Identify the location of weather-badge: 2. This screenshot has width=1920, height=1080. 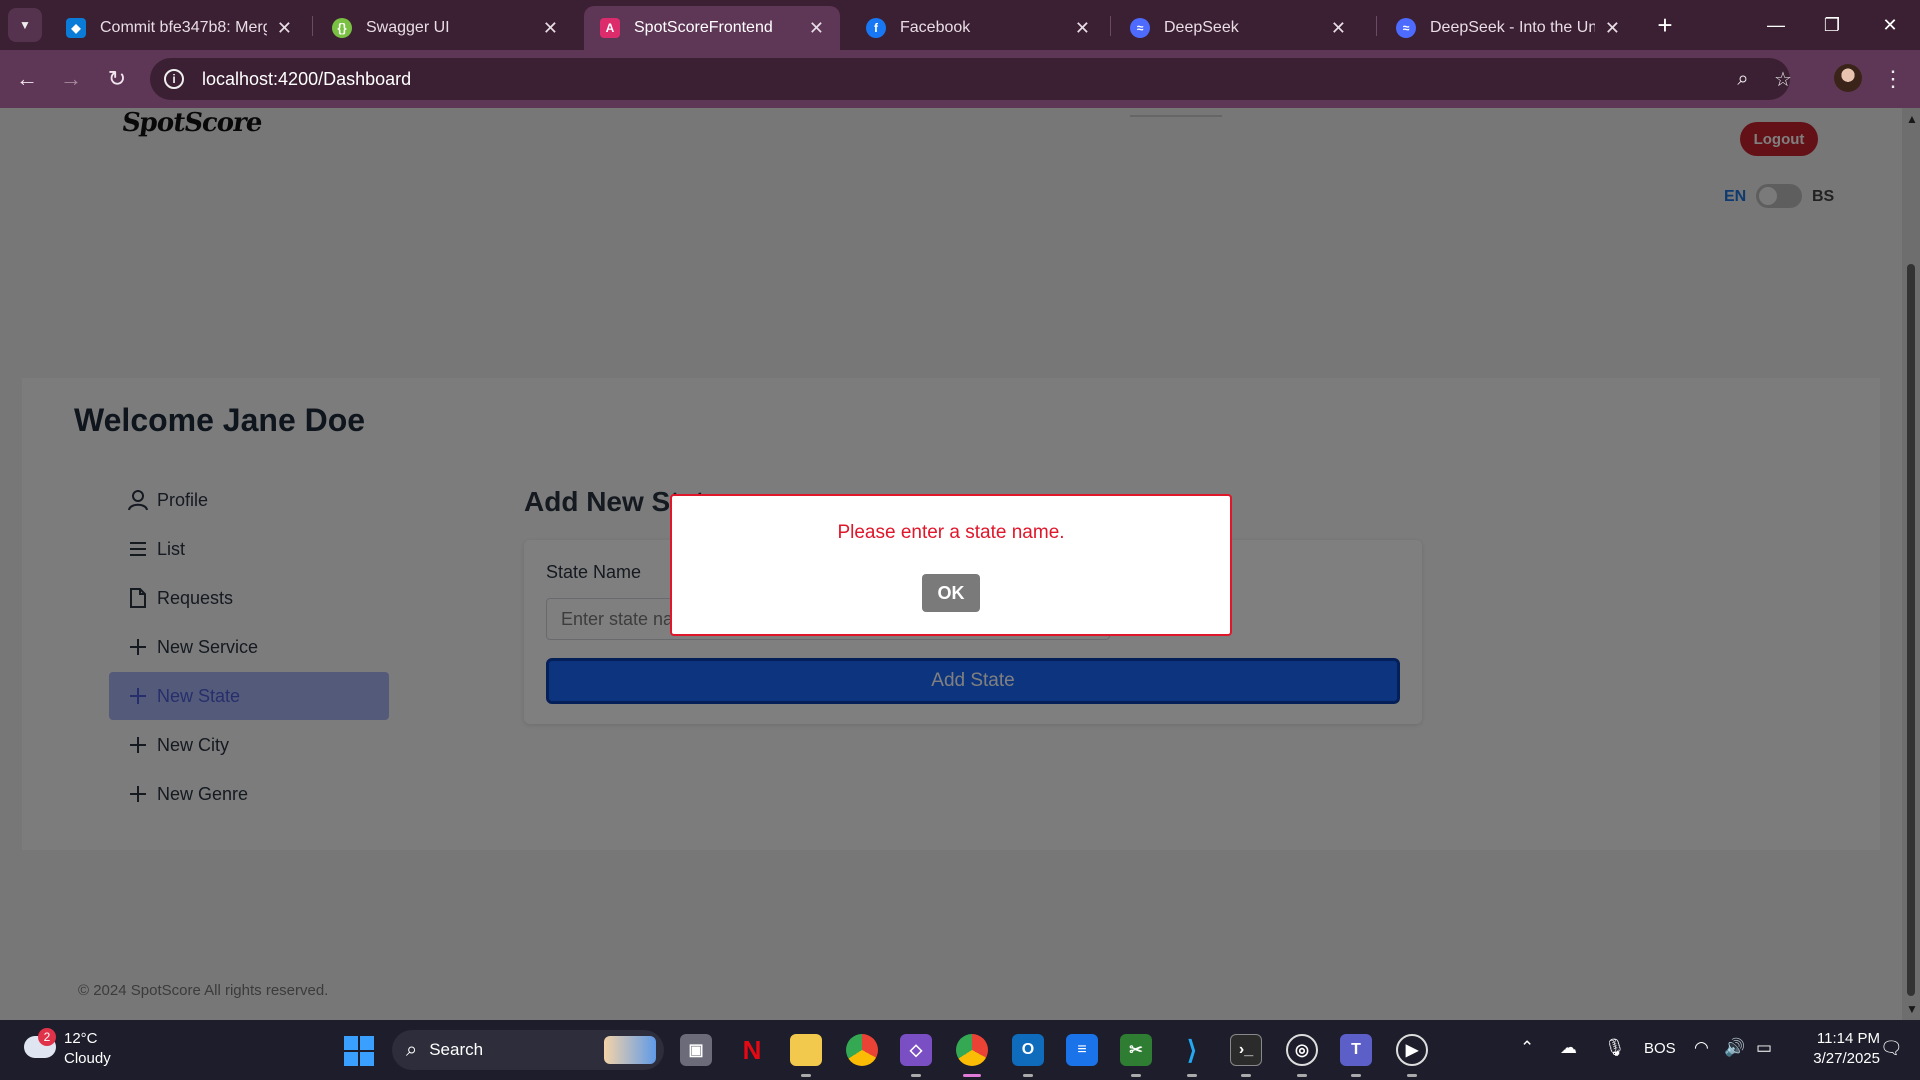
(47, 1037).